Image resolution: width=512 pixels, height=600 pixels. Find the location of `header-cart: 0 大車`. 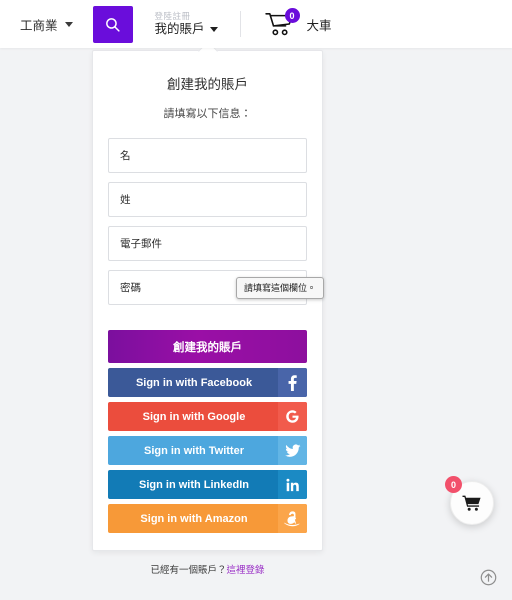

header-cart: 0 大車 is located at coordinates (298, 22).